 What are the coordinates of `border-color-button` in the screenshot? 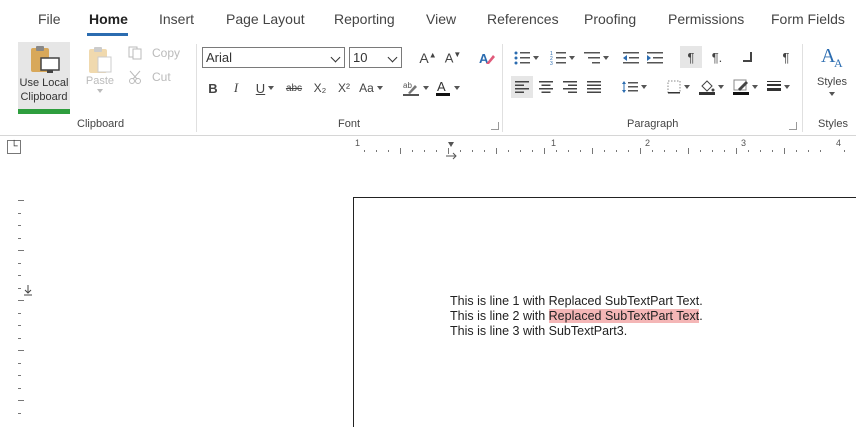 It's located at (745, 87).